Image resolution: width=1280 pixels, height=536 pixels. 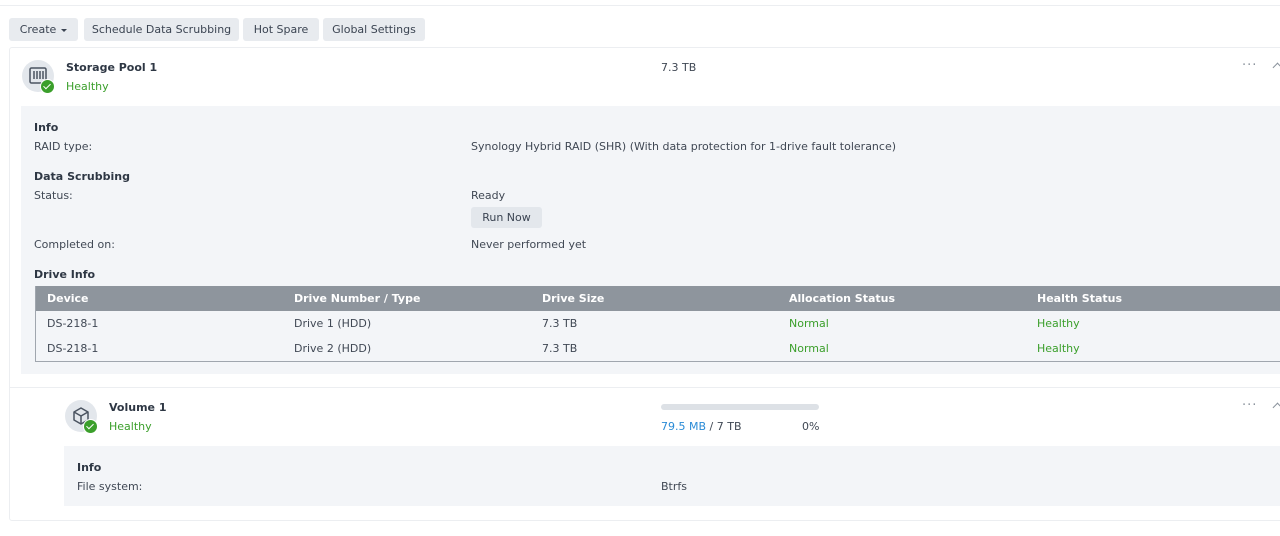 I want to click on volume-usage-bar, so click(x=740, y=407).